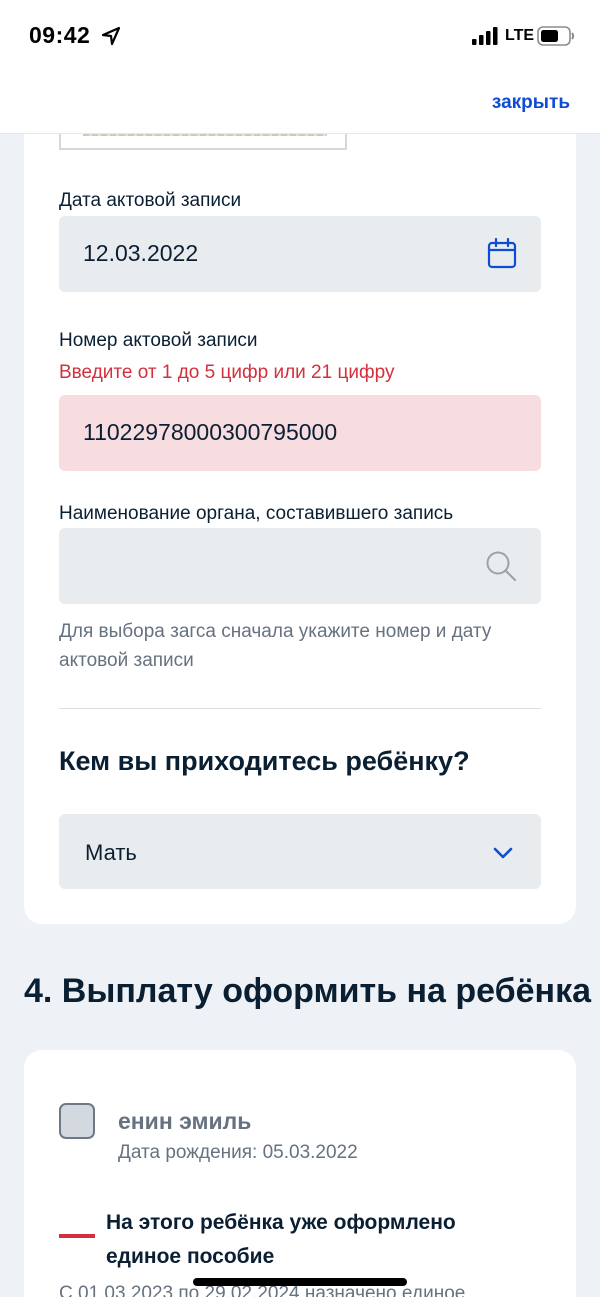 The width and height of the screenshot is (600, 1297). I want to click on search-icon, so click(501, 566).